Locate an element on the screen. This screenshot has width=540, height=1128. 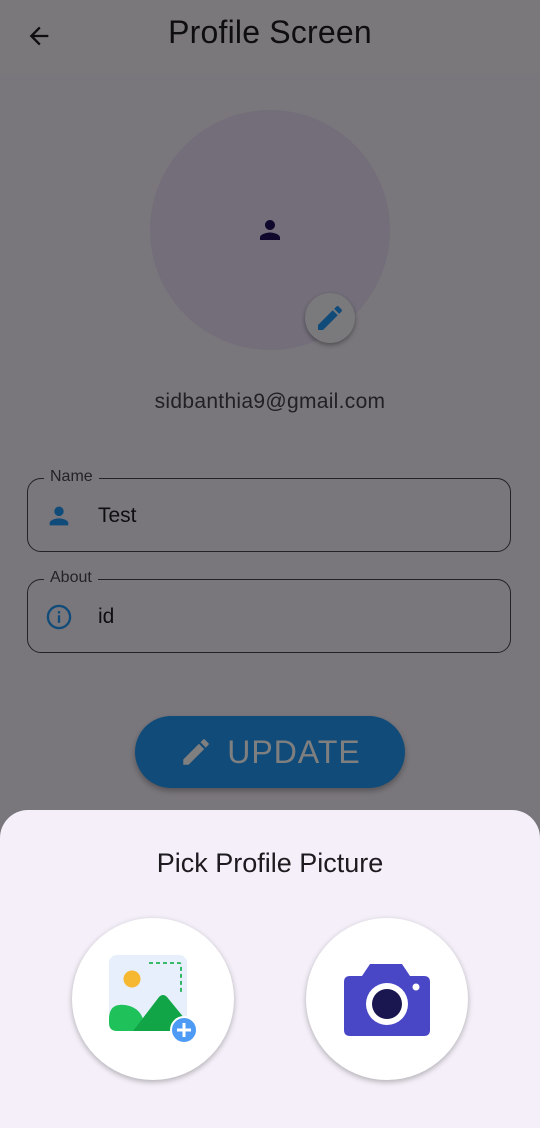
image-add-icon is located at coordinates (153, 999).